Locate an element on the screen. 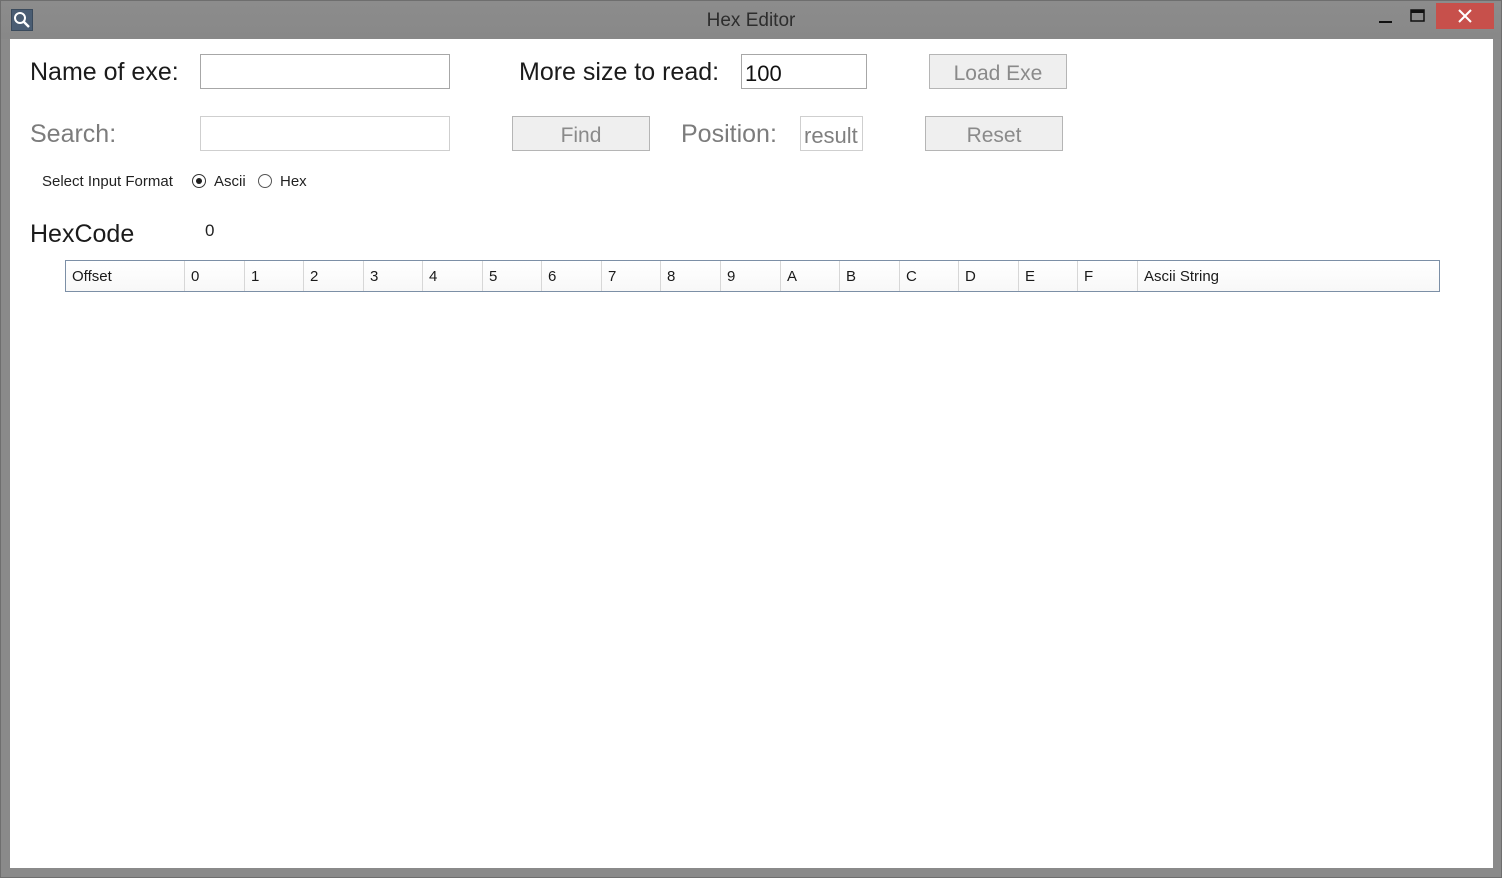 The height and width of the screenshot is (878, 1502). column-header-9: 9 is located at coordinates (751, 276).